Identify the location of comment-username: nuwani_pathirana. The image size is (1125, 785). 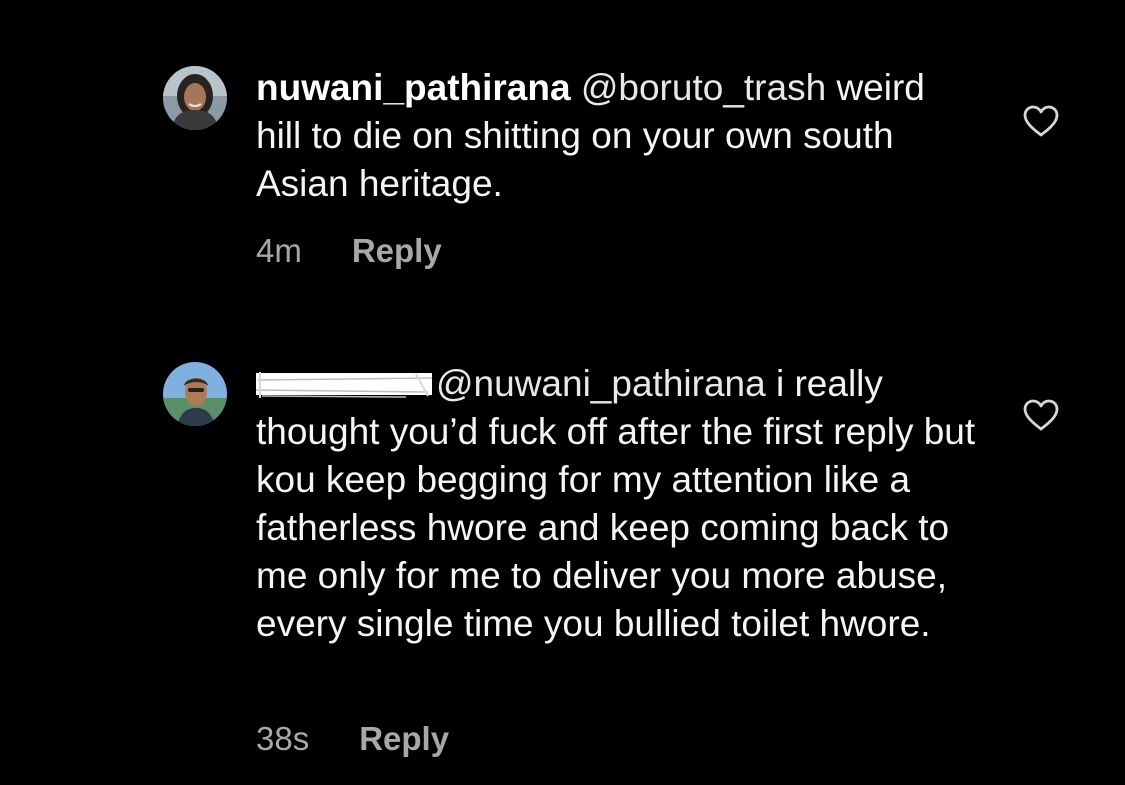
(413, 87).